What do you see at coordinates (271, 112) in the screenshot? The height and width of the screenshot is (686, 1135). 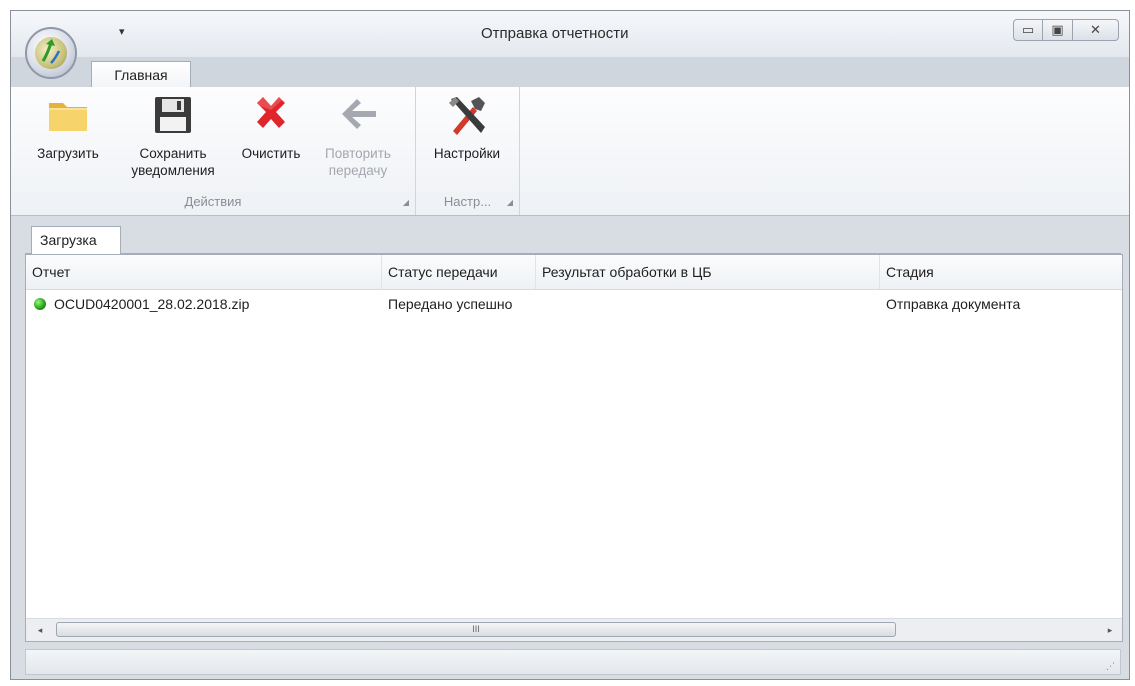 I see `red-x-icon` at bounding box center [271, 112].